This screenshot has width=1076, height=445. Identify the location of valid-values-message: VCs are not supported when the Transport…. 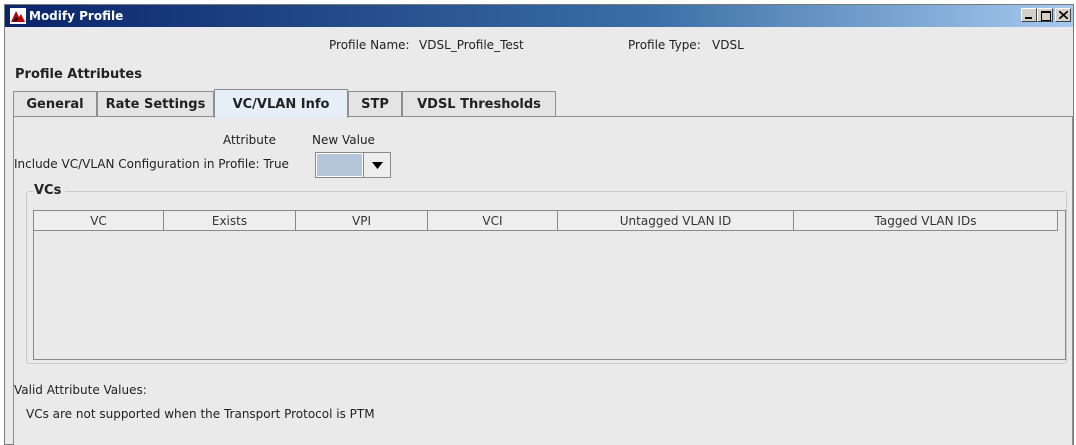
(200, 414).